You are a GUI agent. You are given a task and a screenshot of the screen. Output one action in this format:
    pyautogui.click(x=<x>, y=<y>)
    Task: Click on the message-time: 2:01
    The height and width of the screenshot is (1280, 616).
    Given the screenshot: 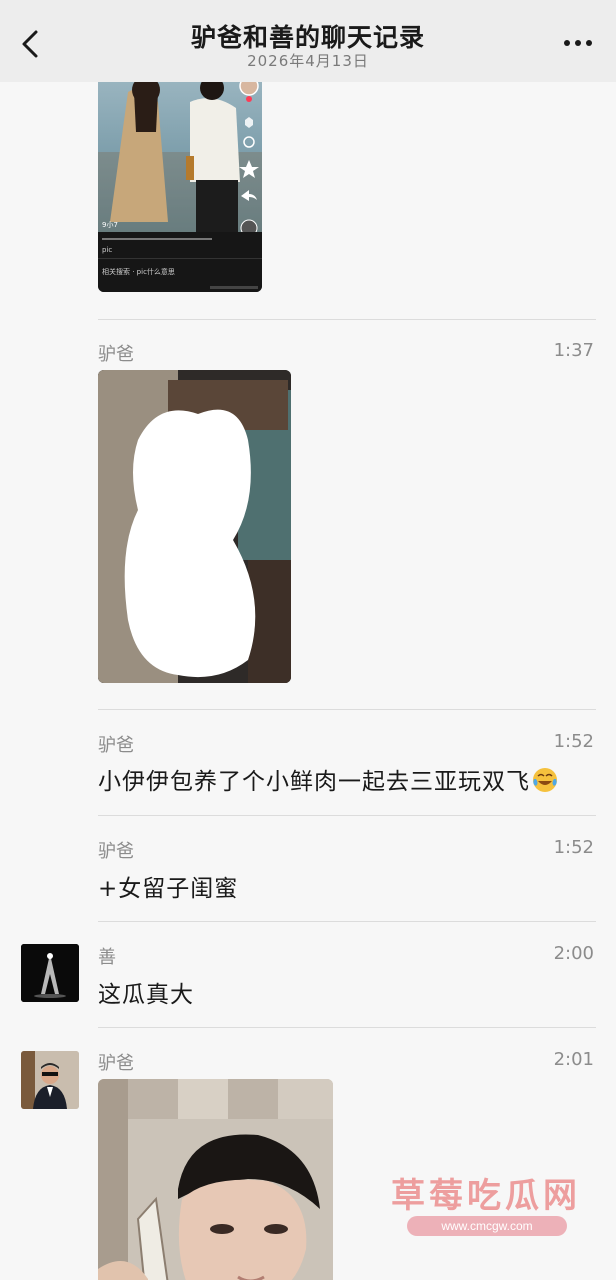 What is the action you would take?
    pyautogui.click(x=573, y=1059)
    